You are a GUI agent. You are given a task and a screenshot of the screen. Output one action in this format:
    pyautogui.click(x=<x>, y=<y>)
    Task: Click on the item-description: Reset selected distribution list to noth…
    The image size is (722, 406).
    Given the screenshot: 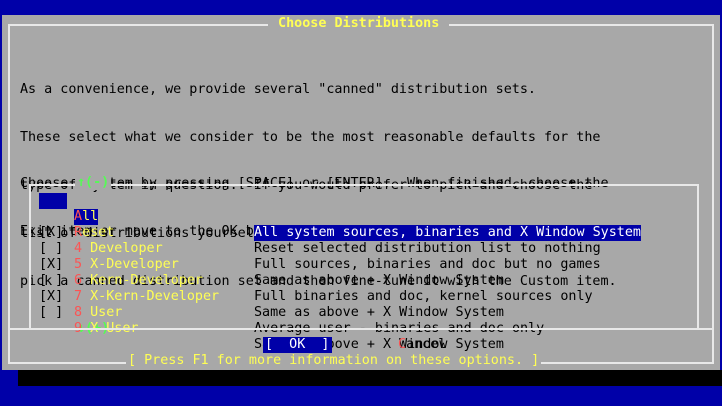 What is the action you would take?
    pyautogui.click(x=427, y=248)
    